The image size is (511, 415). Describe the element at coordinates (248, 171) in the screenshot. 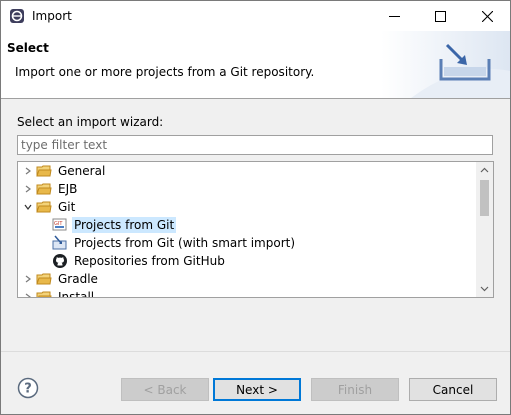

I see `tree-item-general: General` at that location.